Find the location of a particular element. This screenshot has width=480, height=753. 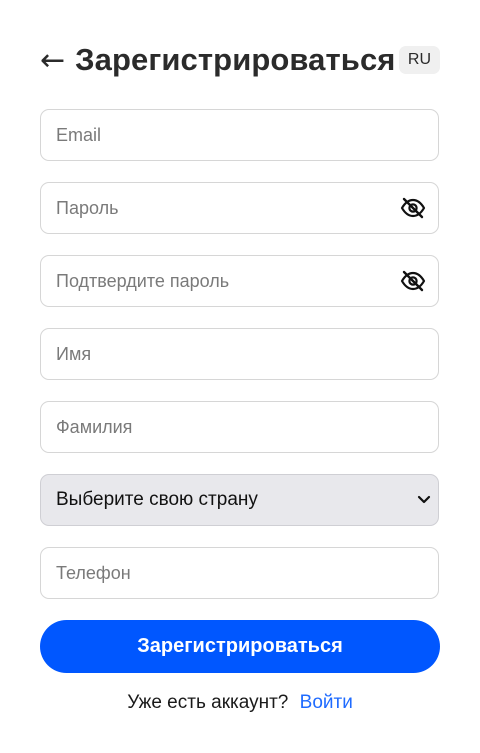

first-name-field is located at coordinates (239, 354).